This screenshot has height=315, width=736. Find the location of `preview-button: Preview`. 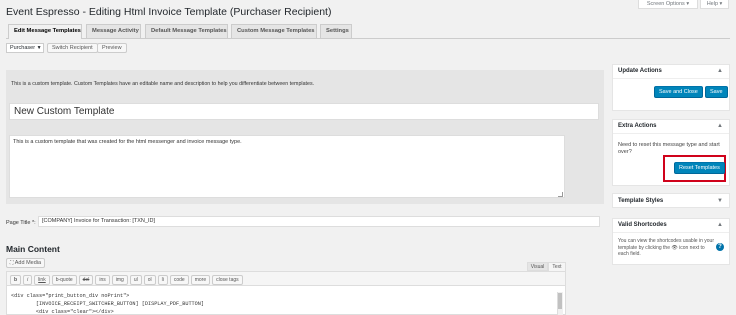

preview-button: Preview is located at coordinates (112, 48).